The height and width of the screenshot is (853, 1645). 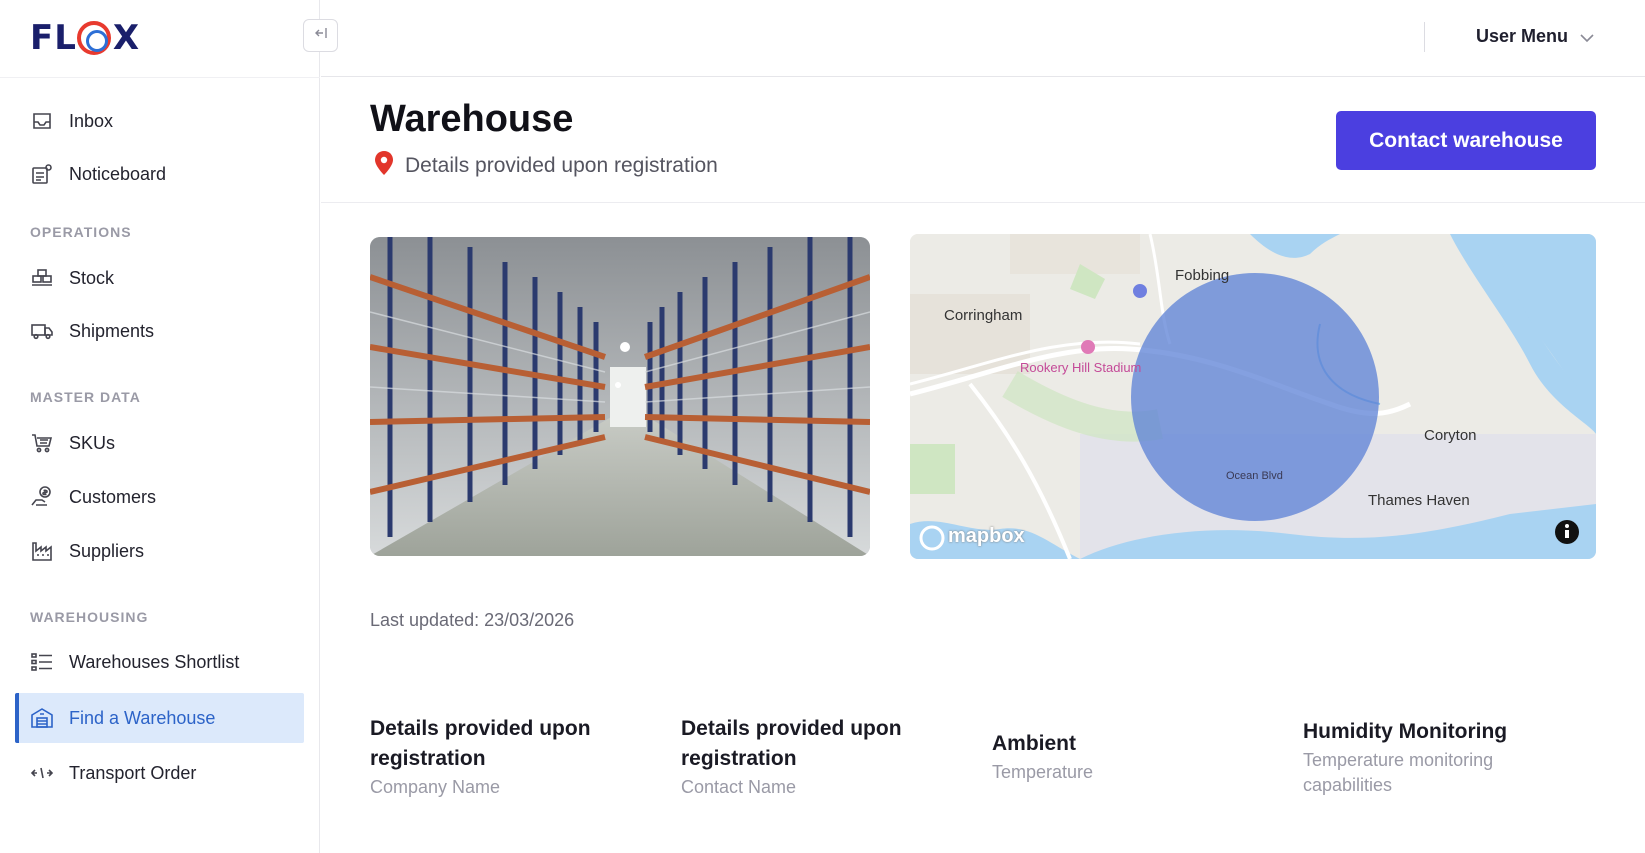 What do you see at coordinates (1522, 36) in the screenshot?
I see `user-menu-label: User Menu` at bounding box center [1522, 36].